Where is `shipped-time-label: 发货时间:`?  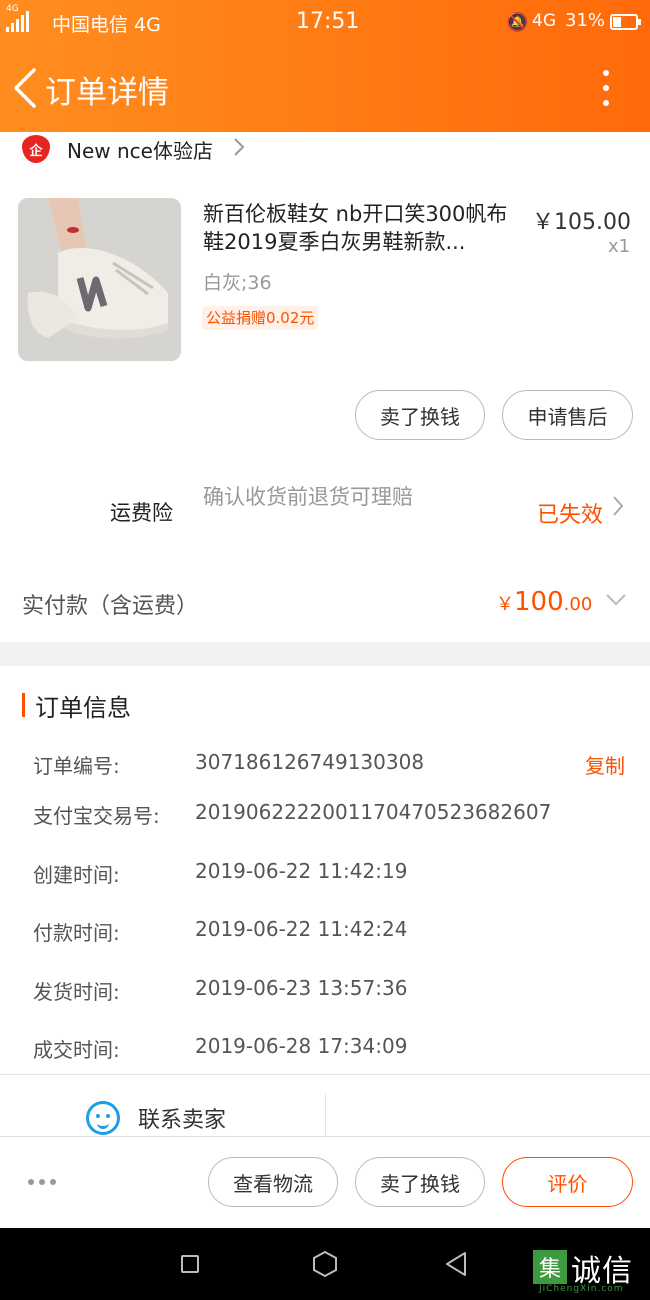 shipped-time-label: 发货时间: is located at coordinates (76, 992).